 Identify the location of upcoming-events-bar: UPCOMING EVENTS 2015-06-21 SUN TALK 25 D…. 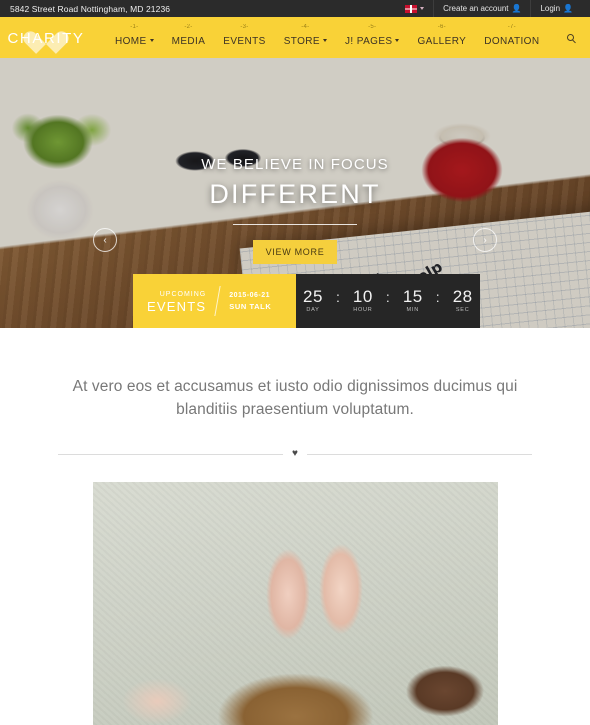
(306, 301).